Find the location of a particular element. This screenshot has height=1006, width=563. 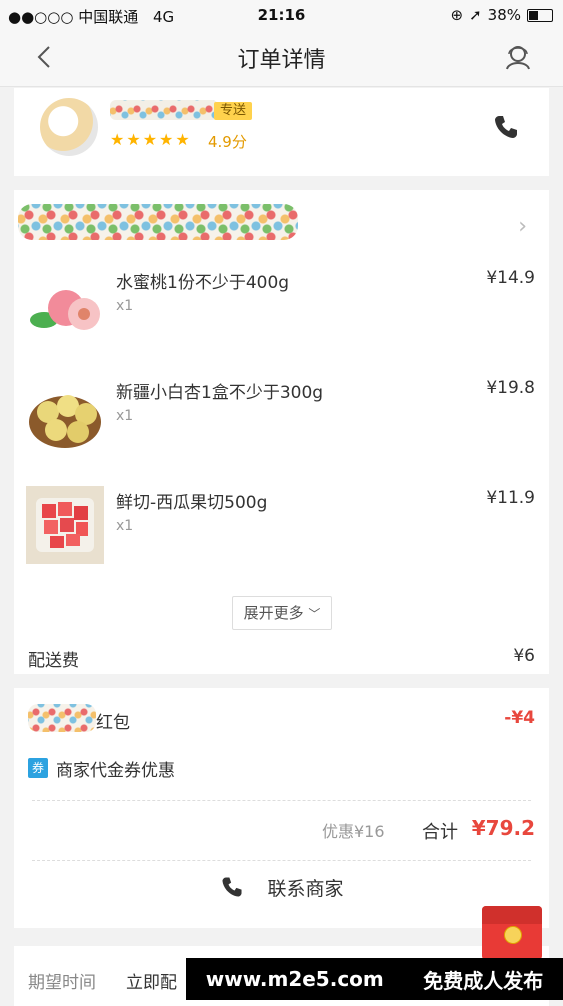

chevron-down-icon: ﹀ is located at coordinates (314, 614).